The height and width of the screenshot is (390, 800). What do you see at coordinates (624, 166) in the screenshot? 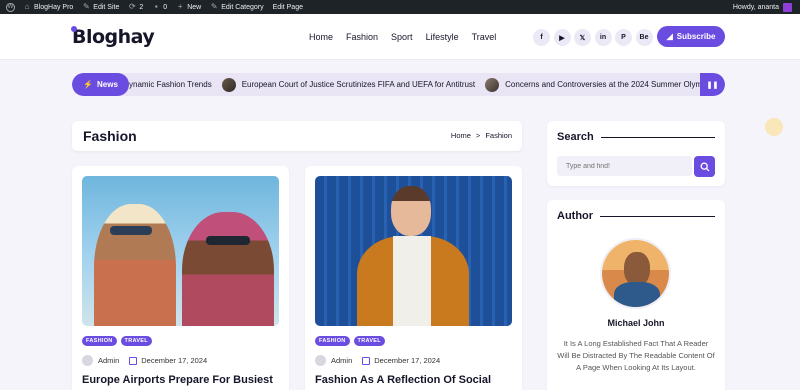
I see `search-input` at bounding box center [624, 166].